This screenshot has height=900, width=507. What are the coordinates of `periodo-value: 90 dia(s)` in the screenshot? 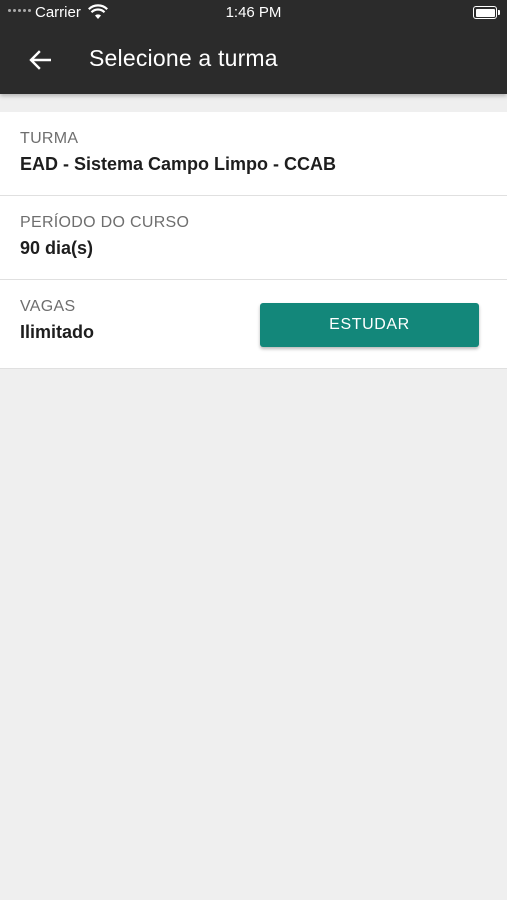 It's located at (57, 248).